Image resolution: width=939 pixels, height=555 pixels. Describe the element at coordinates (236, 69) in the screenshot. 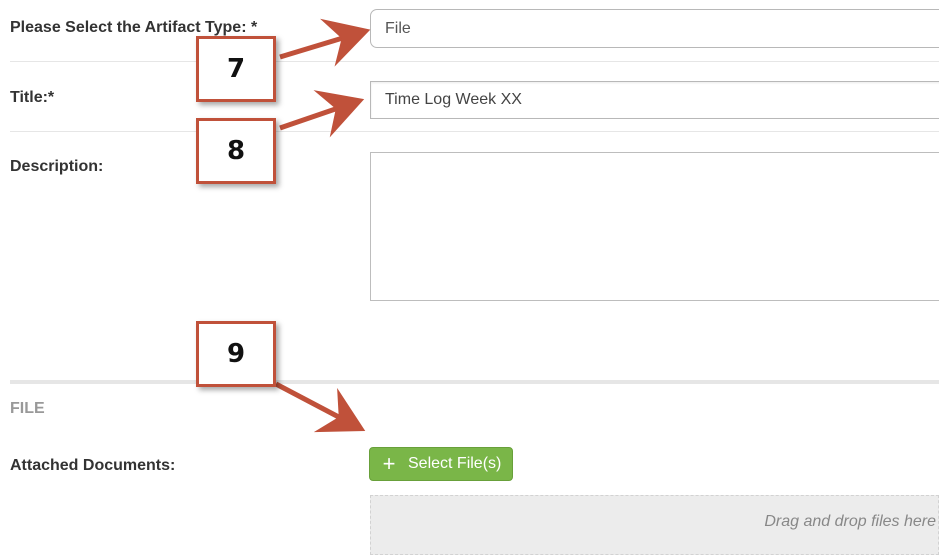

I see `callout-7: 7` at that location.